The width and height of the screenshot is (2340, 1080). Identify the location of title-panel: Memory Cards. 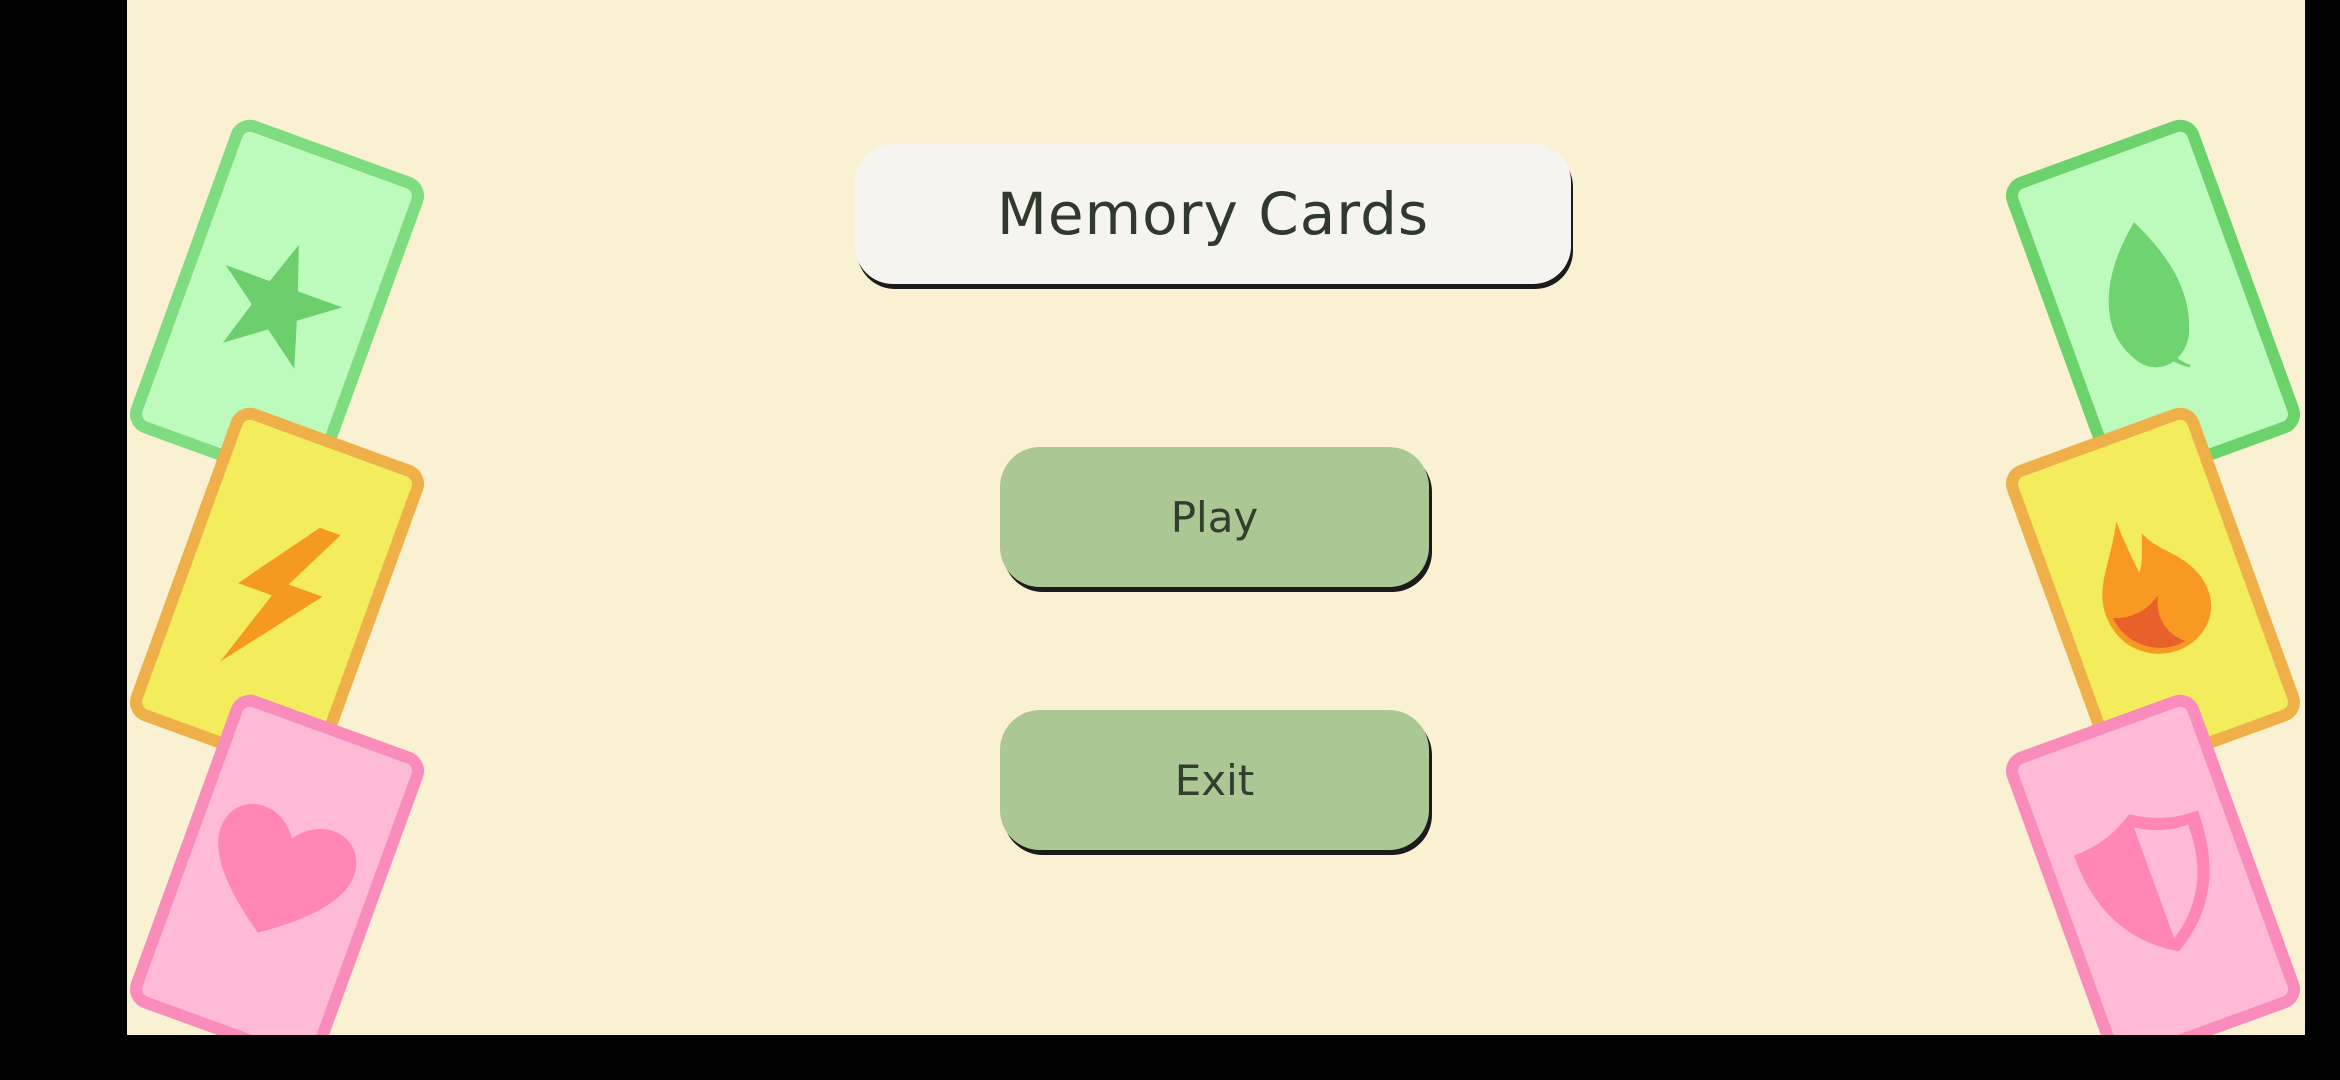
(1213, 214).